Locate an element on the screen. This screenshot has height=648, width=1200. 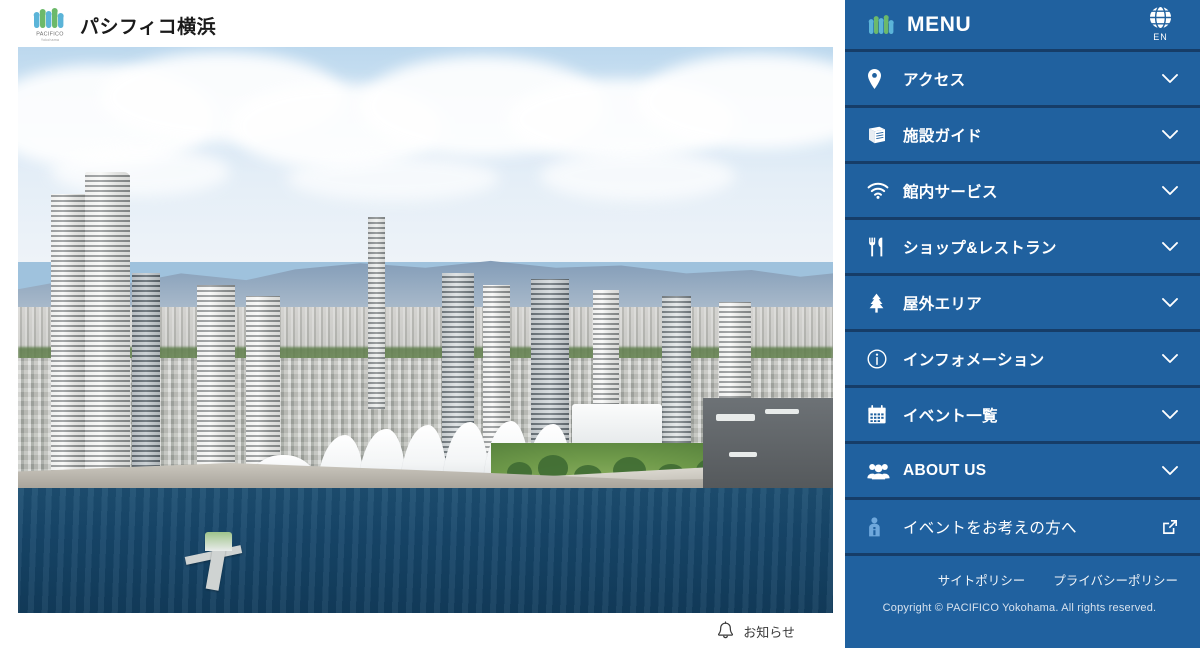
site-logo: PACIFICO Yokohama パシフィコ横浜 is located at coordinates (123, 25).